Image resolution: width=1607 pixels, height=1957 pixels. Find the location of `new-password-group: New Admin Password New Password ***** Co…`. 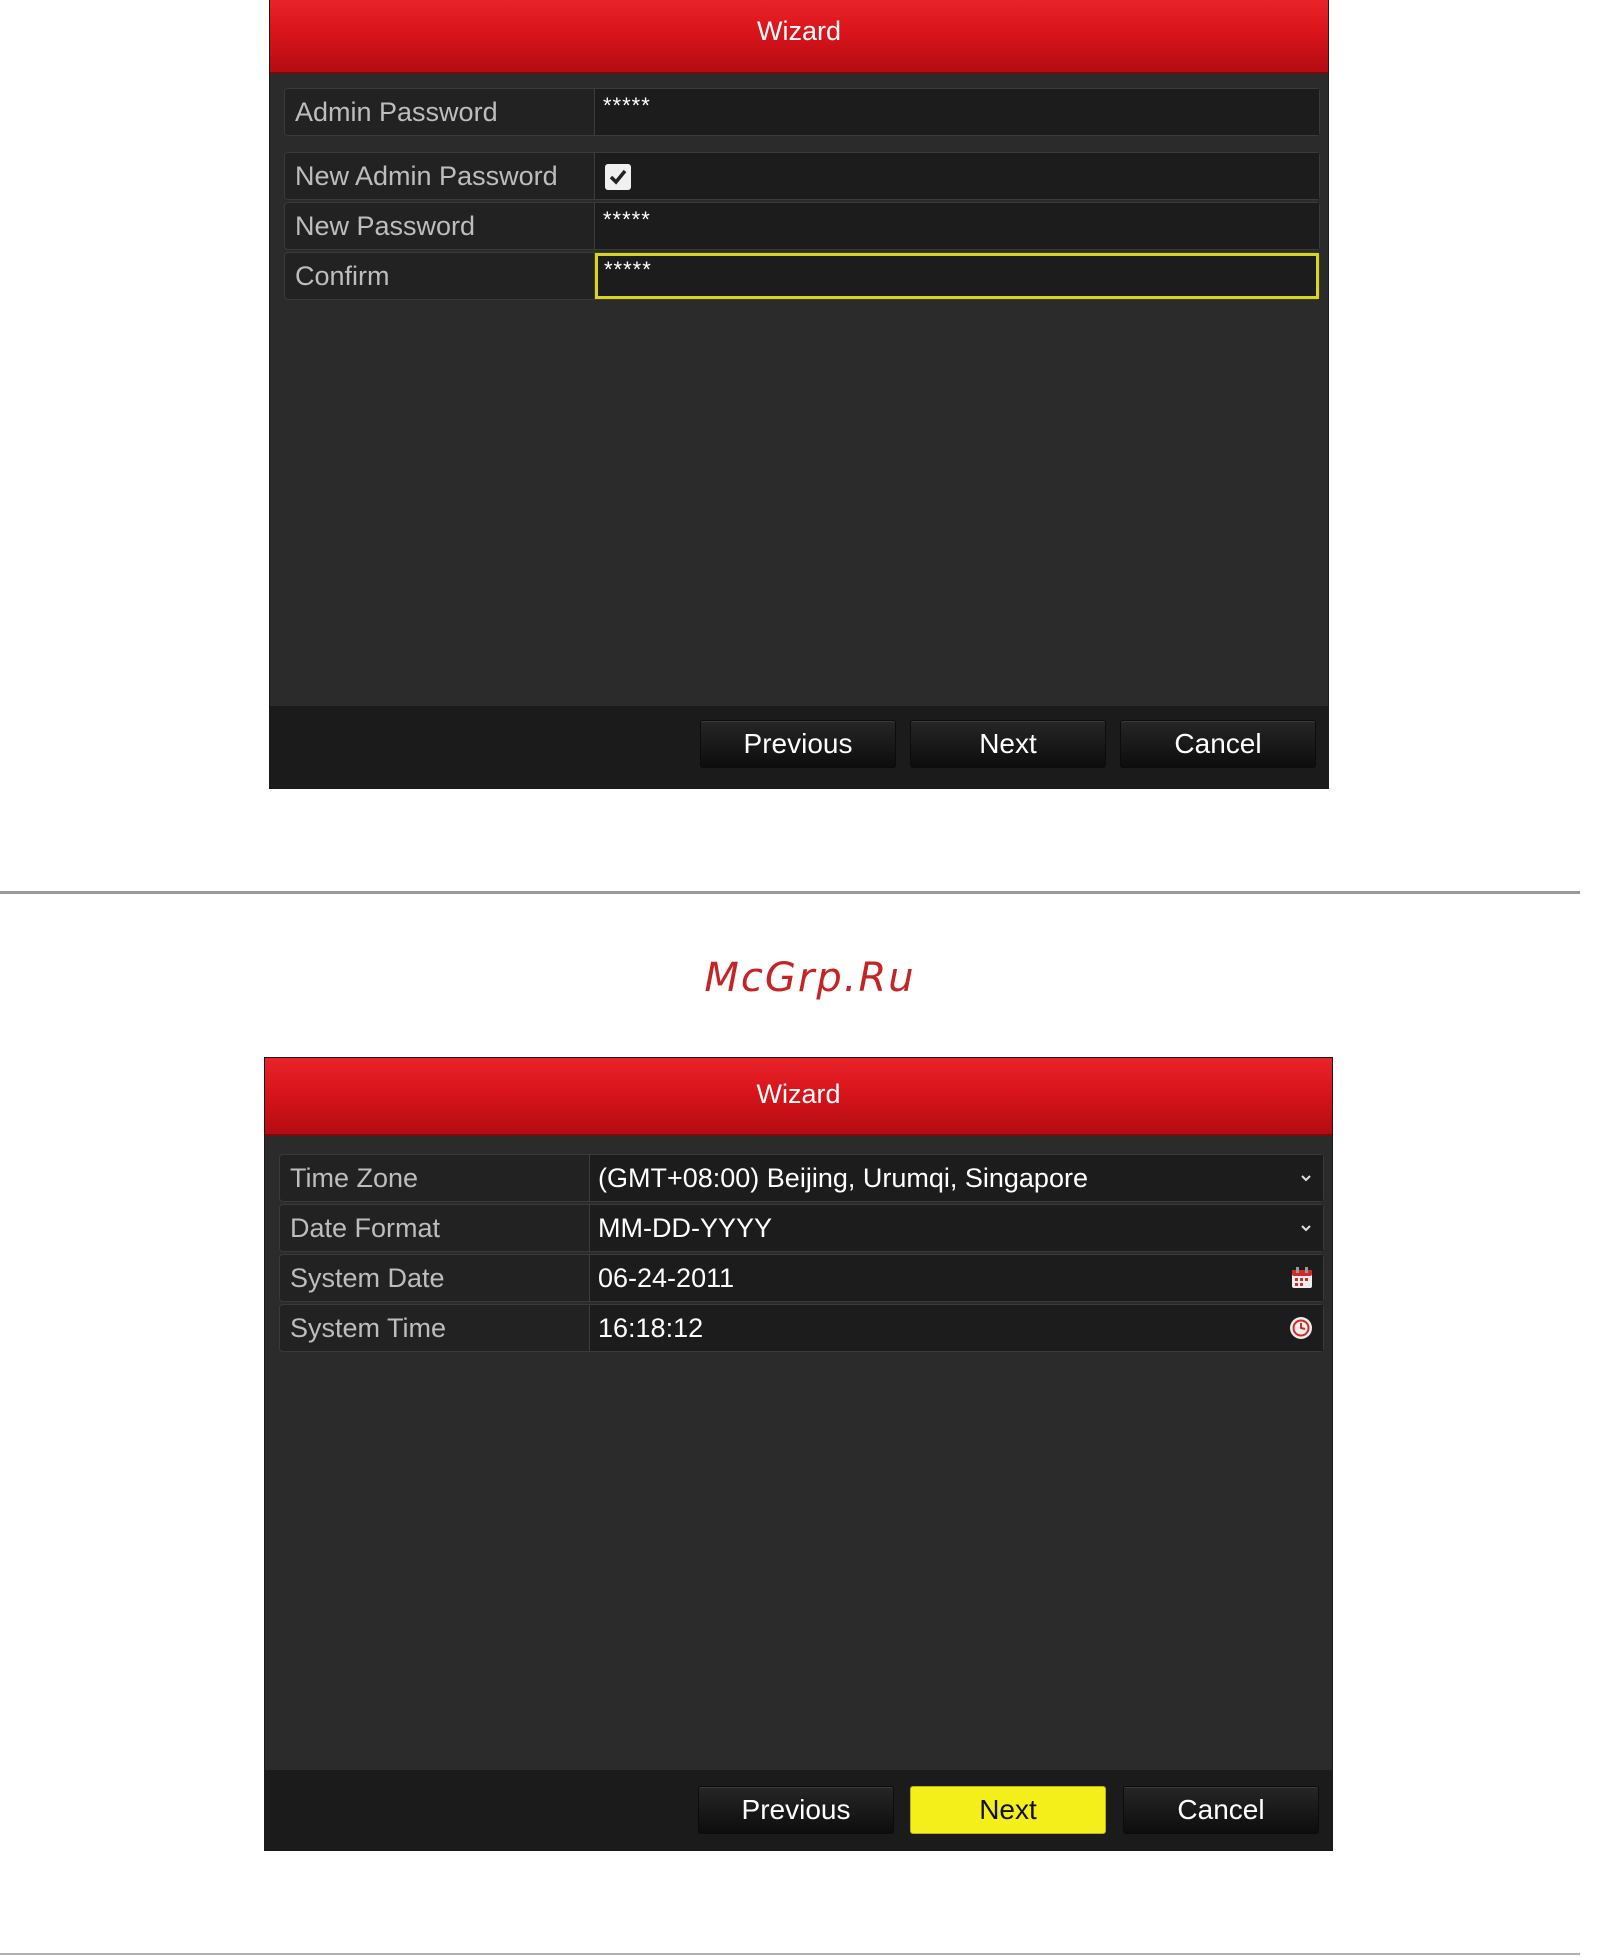

new-password-group: New Admin Password New Password ***** Co… is located at coordinates (802, 227).